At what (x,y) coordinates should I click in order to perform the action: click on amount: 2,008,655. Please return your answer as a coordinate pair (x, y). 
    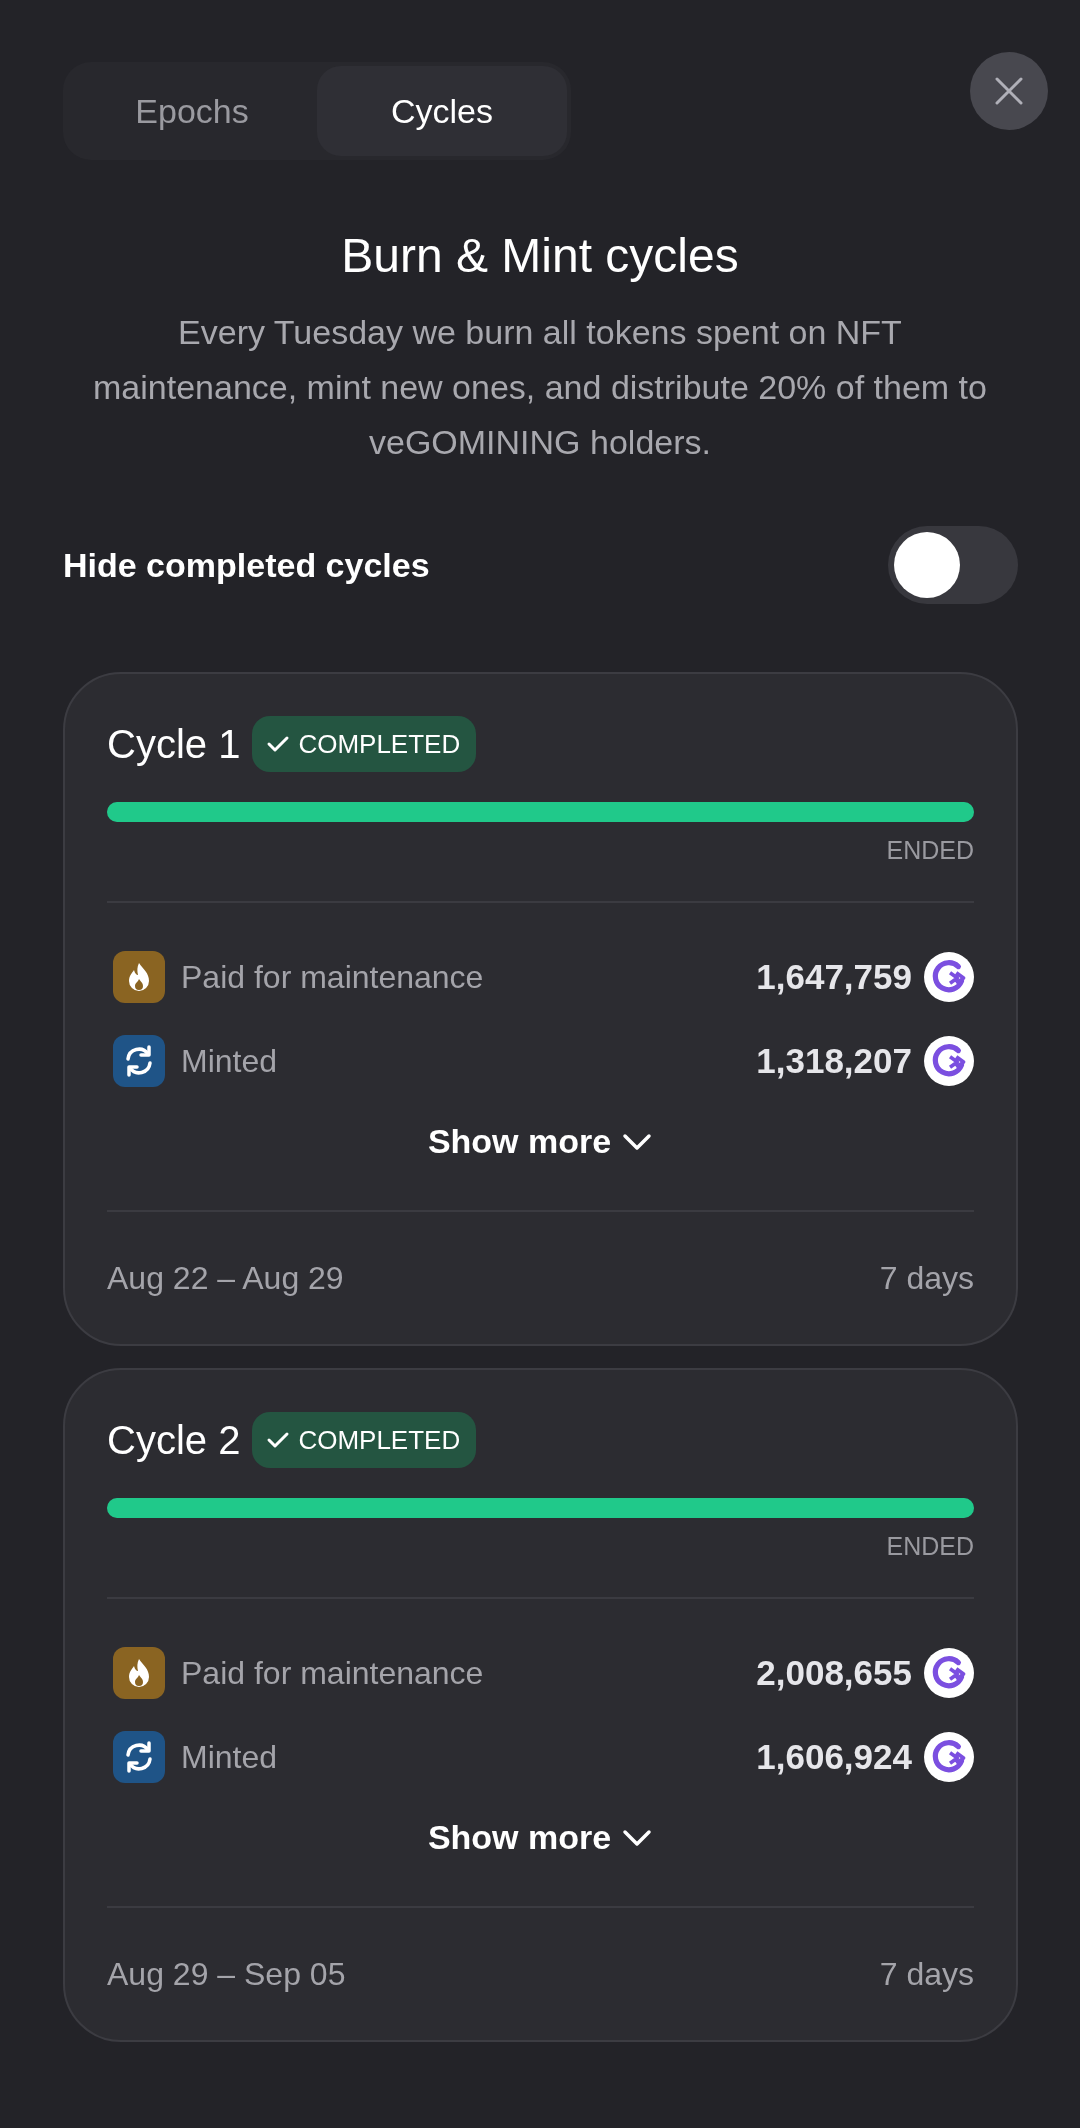
    Looking at the image, I should click on (834, 1673).